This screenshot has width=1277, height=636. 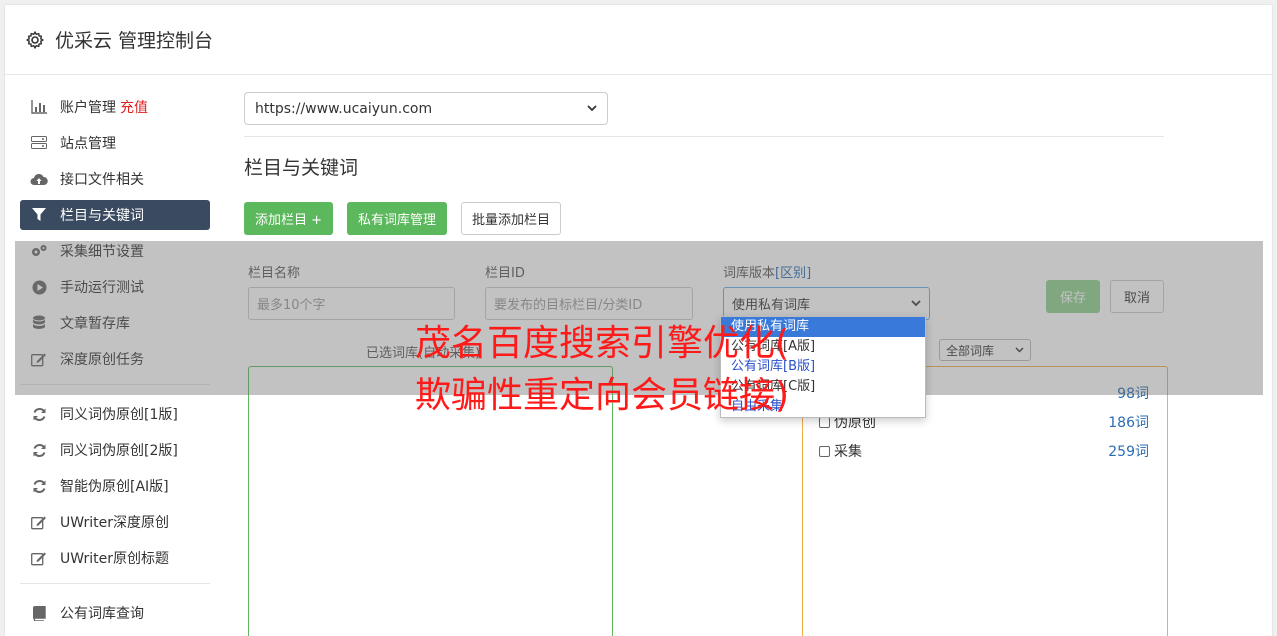 I want to click on cloud-upload-icon, so click(x=39, y=179).